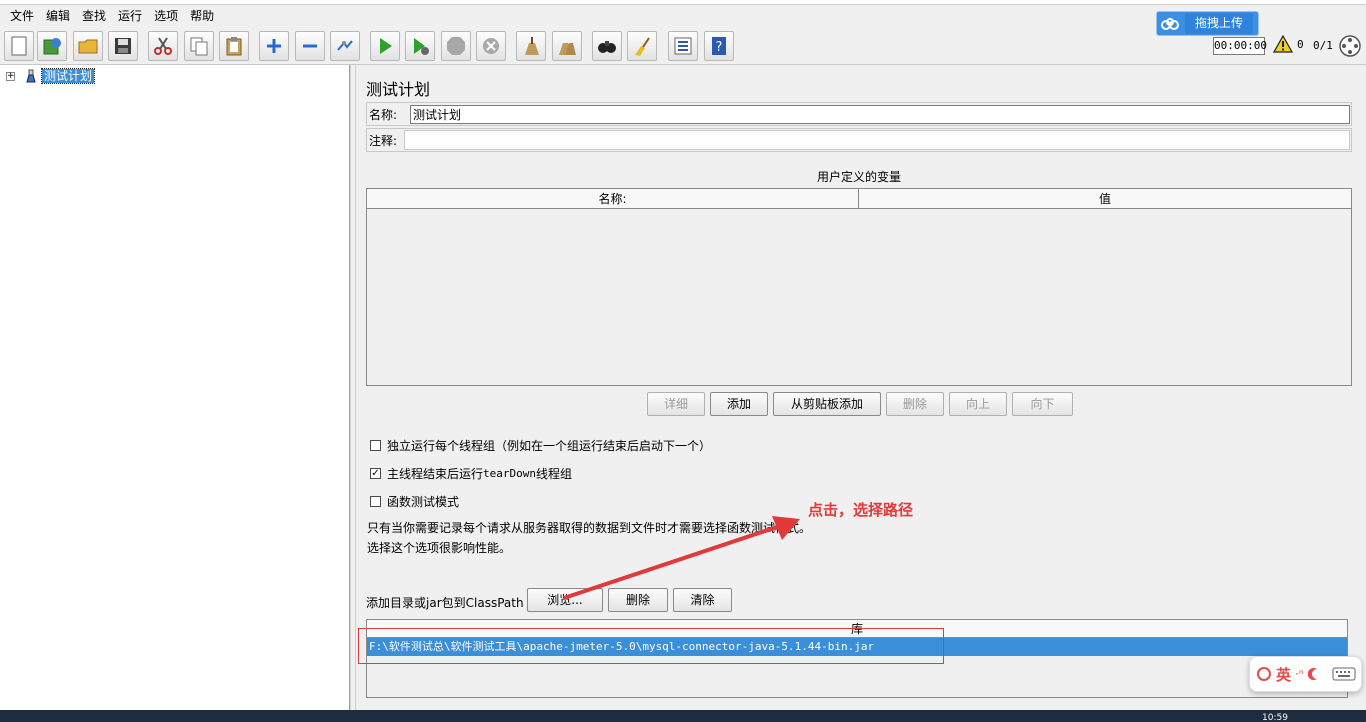 The height and width of the screenshot is (722, 1366). I want to click on teardown-label-suffix: 线程组, so click(554, 474).